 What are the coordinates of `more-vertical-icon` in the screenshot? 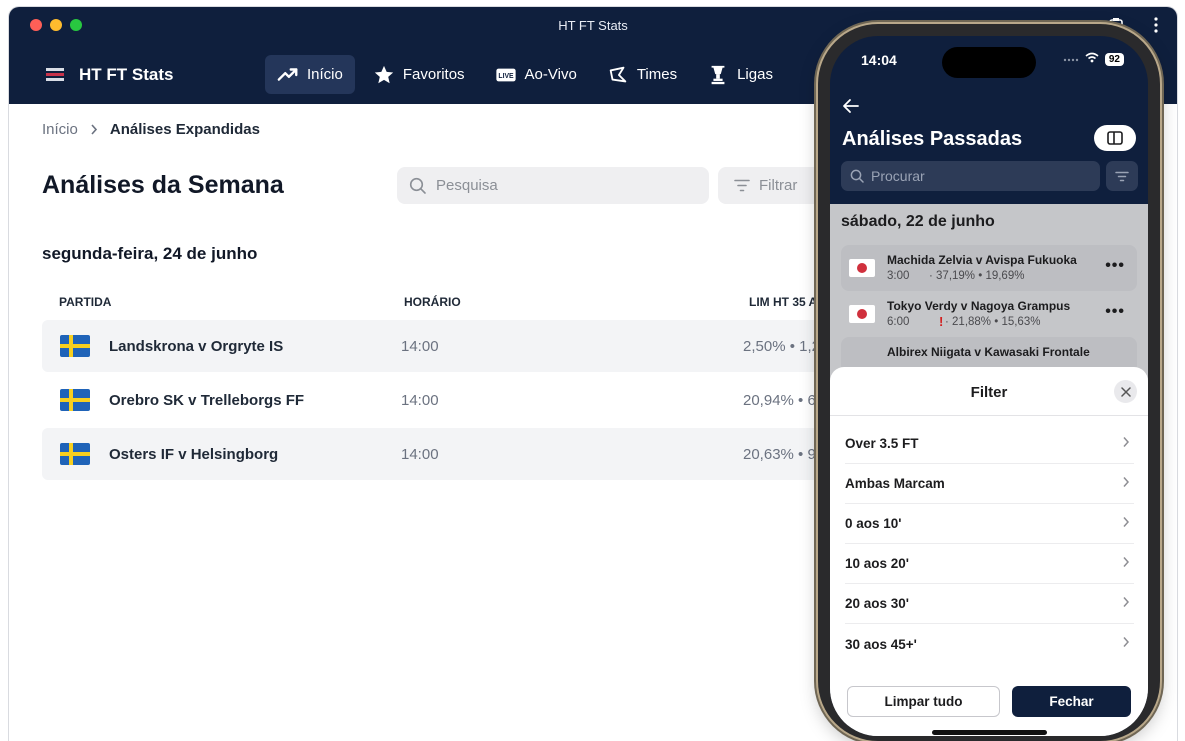 It's located at (1156, 27).